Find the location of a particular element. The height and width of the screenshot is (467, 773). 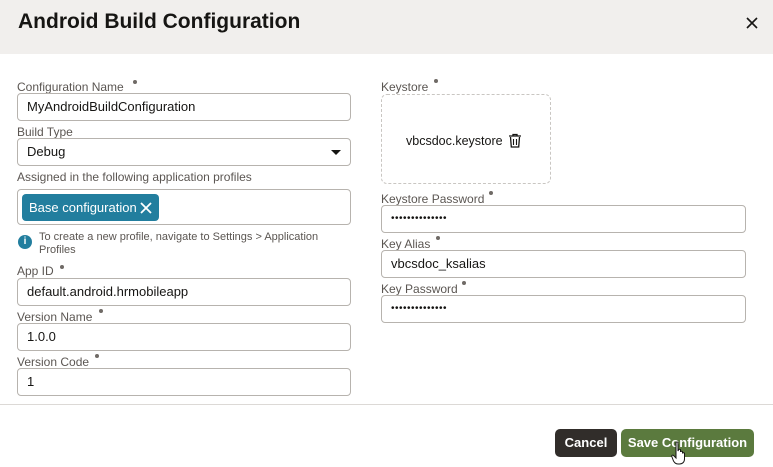

save-configuration-button: Save Configuration is located at coordinates (687, 443).